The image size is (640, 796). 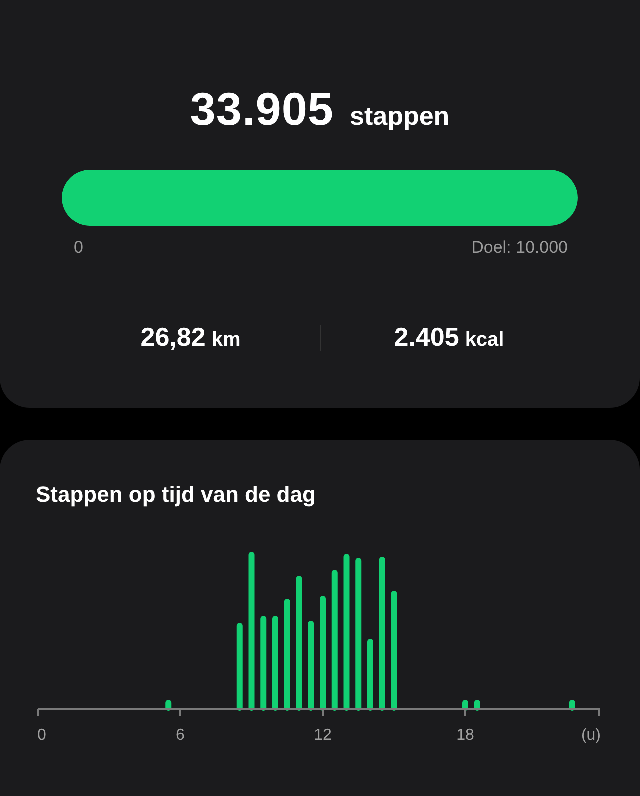 What do you see at coordinates (173, 337) in the screenshot?
I see `stat-value: 26,82` at bounding box center [173, 337].